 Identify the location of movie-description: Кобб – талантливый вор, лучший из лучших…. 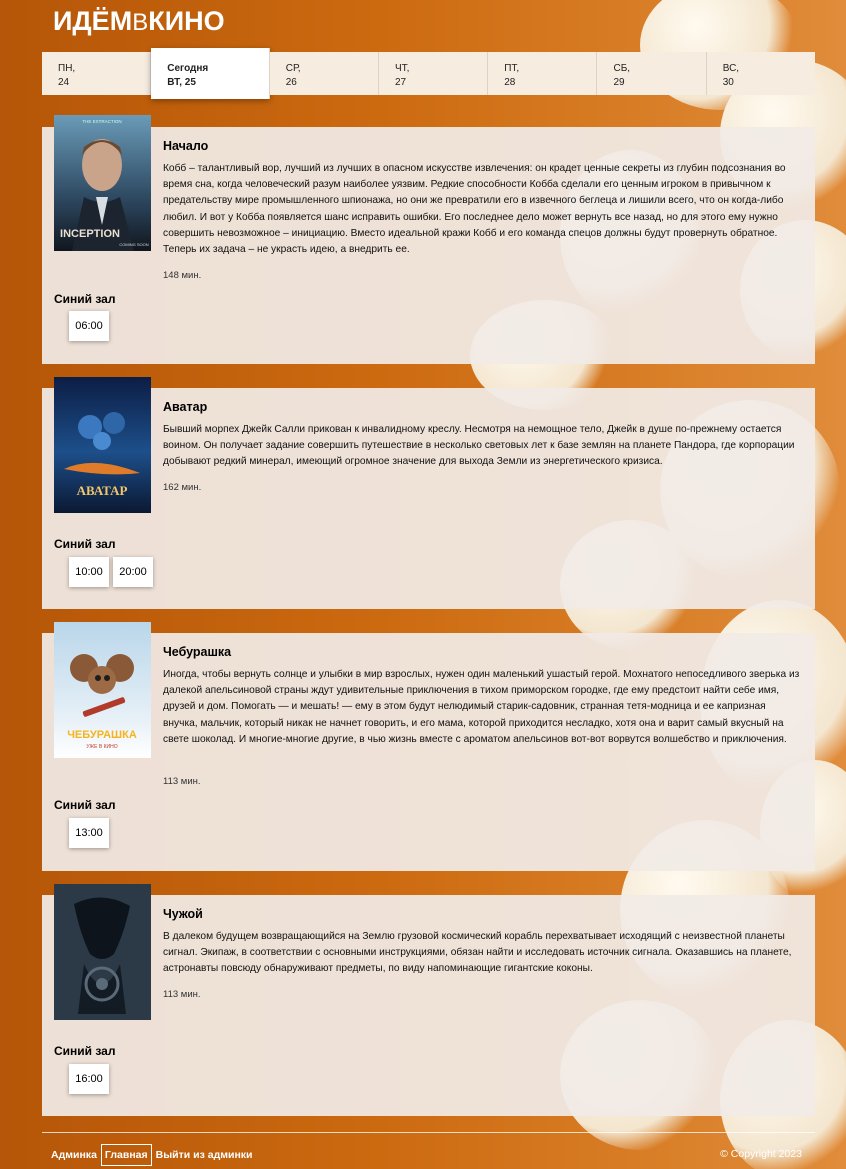
(474, 209).